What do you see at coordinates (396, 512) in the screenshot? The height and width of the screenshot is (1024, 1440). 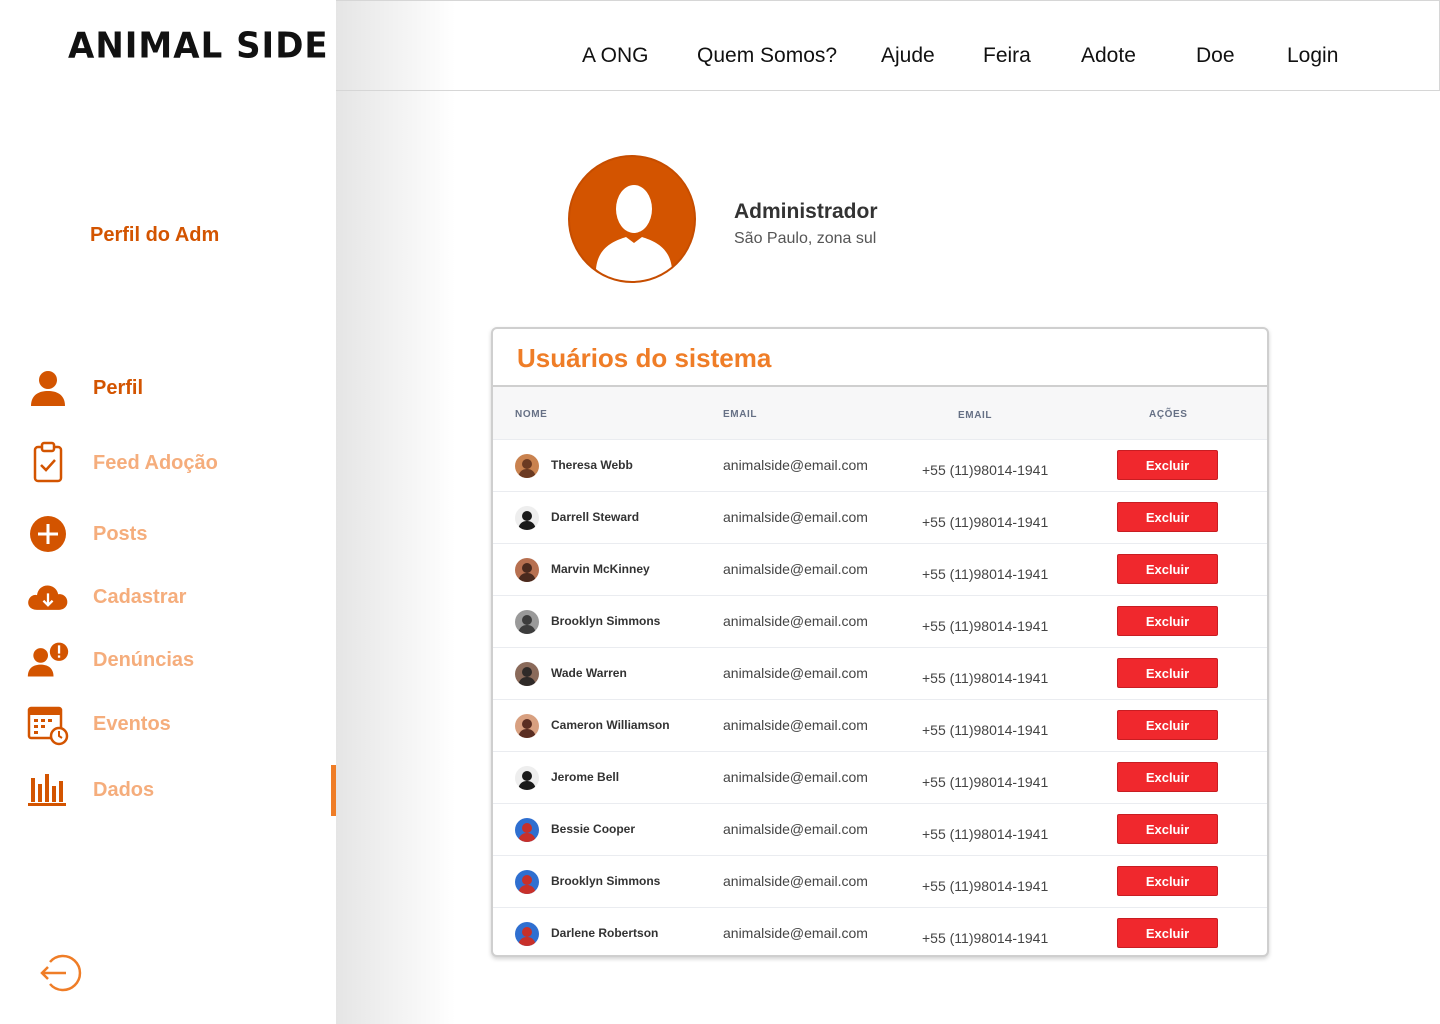 I see `sidebar-shadow` at bounding box center [396, 512].